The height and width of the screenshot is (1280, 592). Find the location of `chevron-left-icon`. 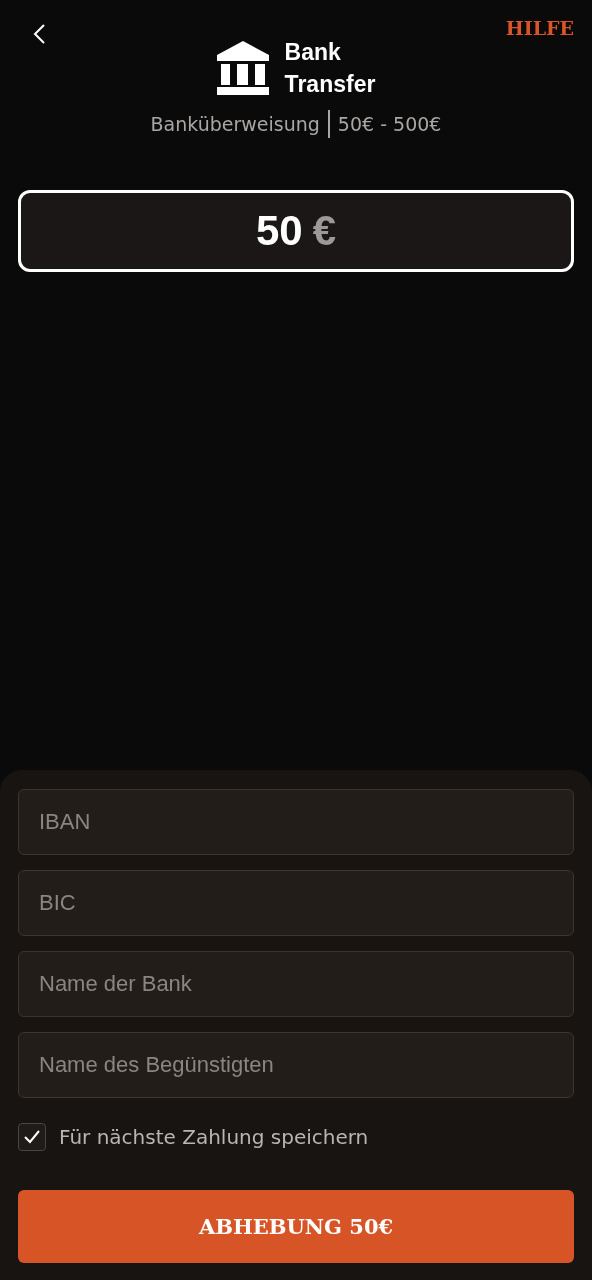

chevron-left-icon is located at coordinates (39, 34).